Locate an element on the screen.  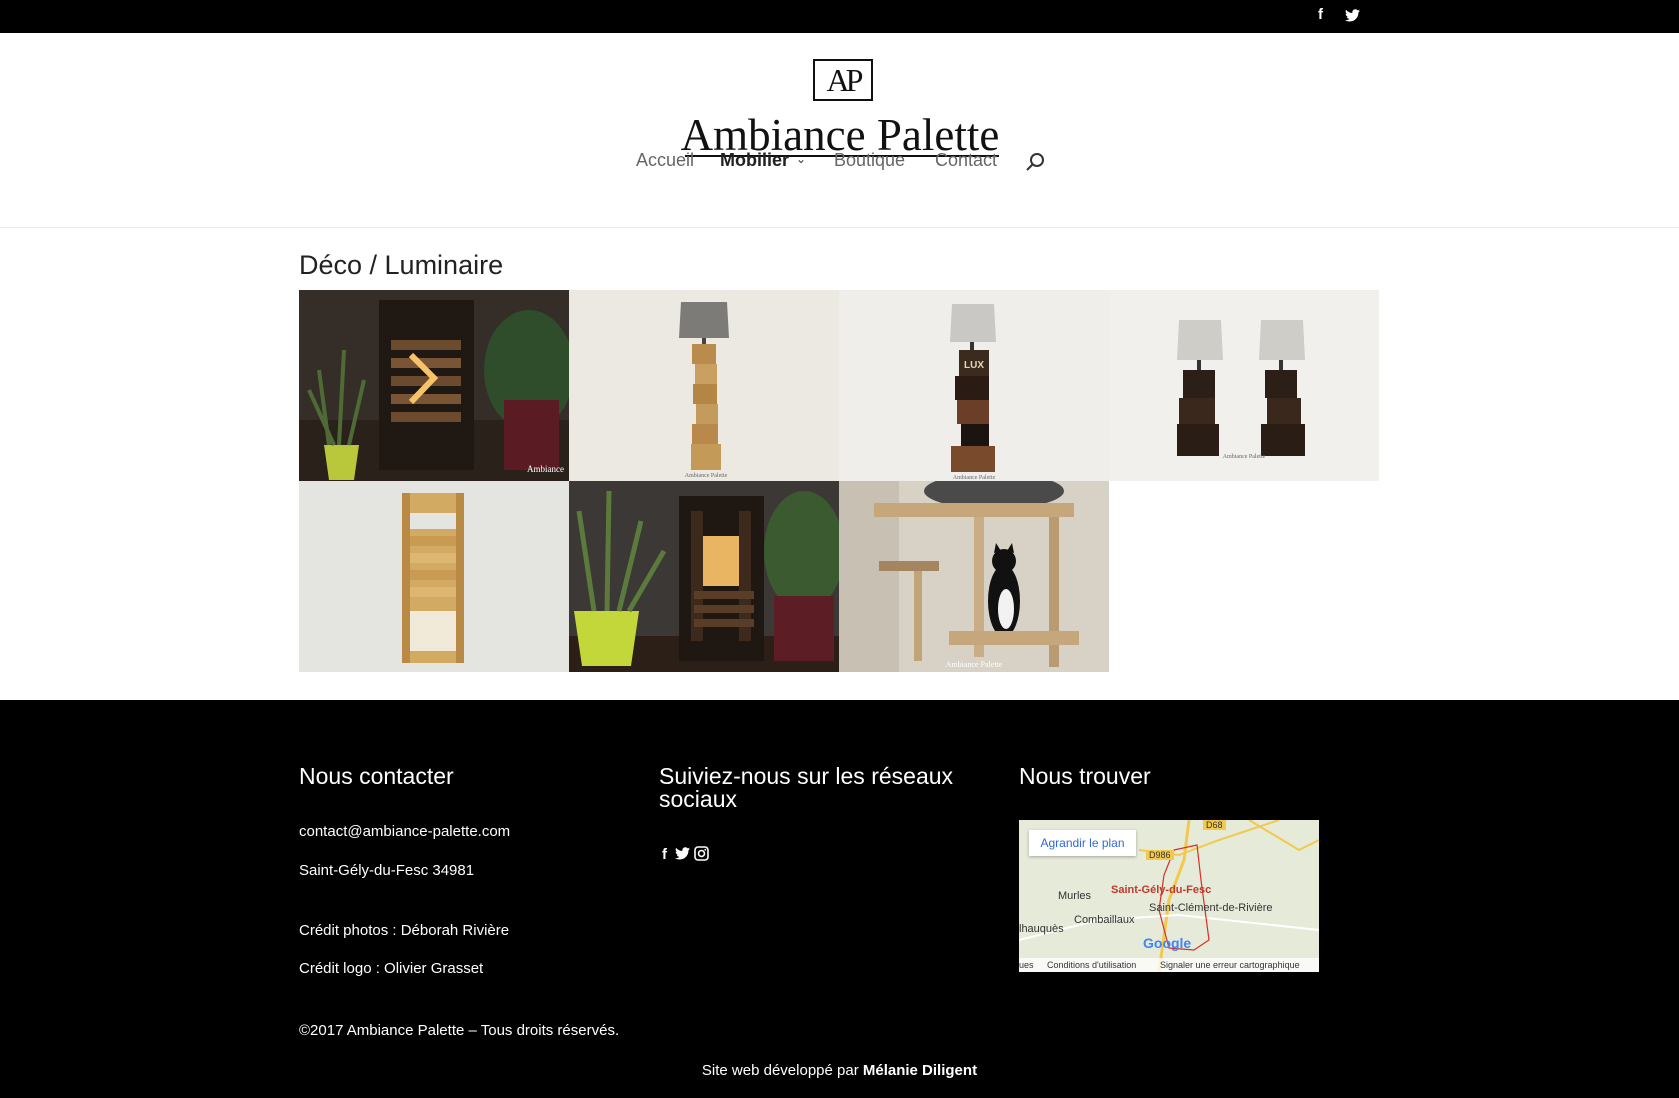
gallery-item-pallet-lamp-plants is located at coordinates (704, 576).